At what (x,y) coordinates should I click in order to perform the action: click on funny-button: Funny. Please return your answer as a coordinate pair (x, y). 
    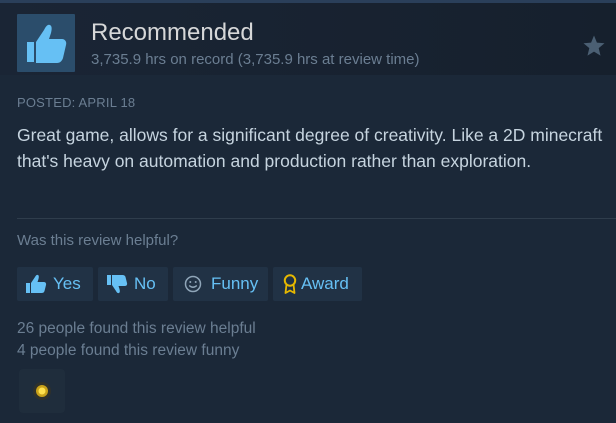
    Looking at the image, I should click on (220, 284).